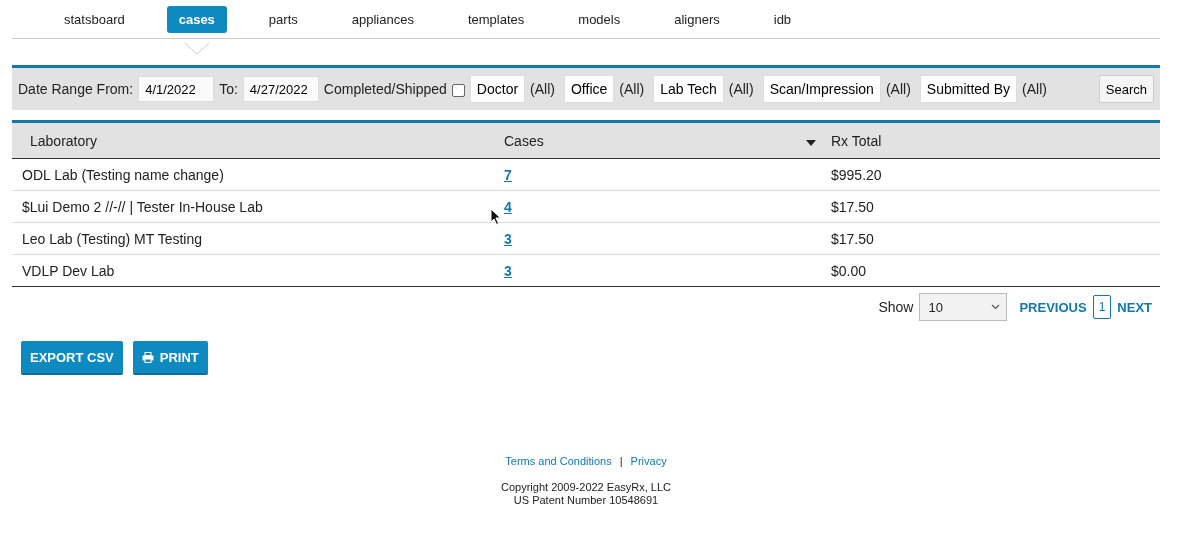 The height and width of the screenshot is (536, 1196). Describe the element at coordinates (257, 238) in the screenshot. I see `table-cell: Leo Lab (Testing) MT Testing` at that location.